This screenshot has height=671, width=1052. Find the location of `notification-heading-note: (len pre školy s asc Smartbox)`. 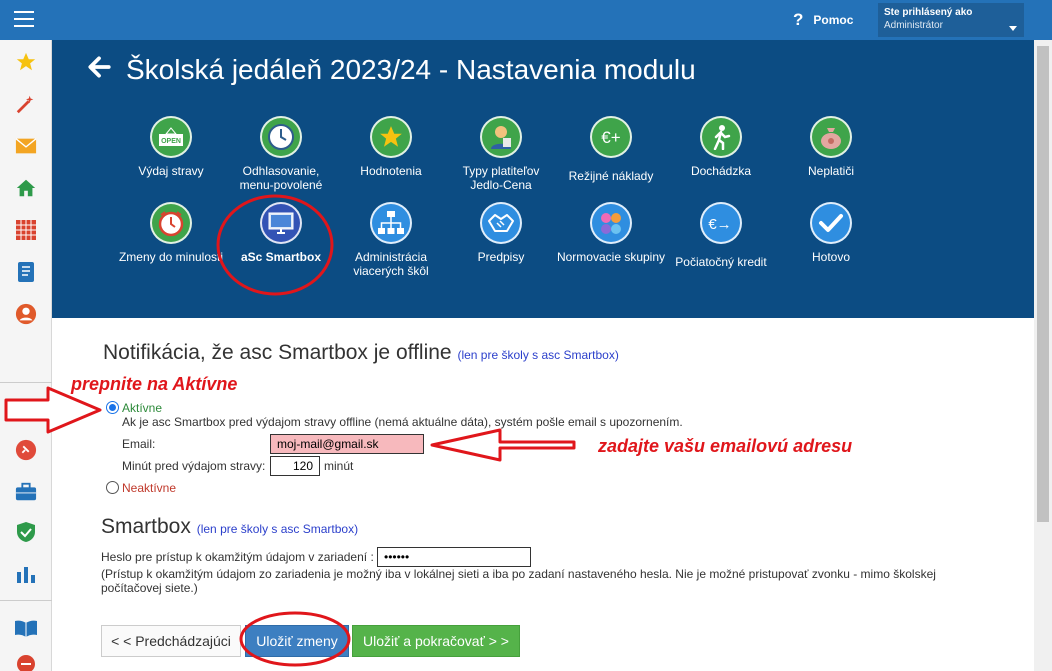

notification-heading-note: (len pre školy s asc Smartbox) is located at coordinates (538, 355).